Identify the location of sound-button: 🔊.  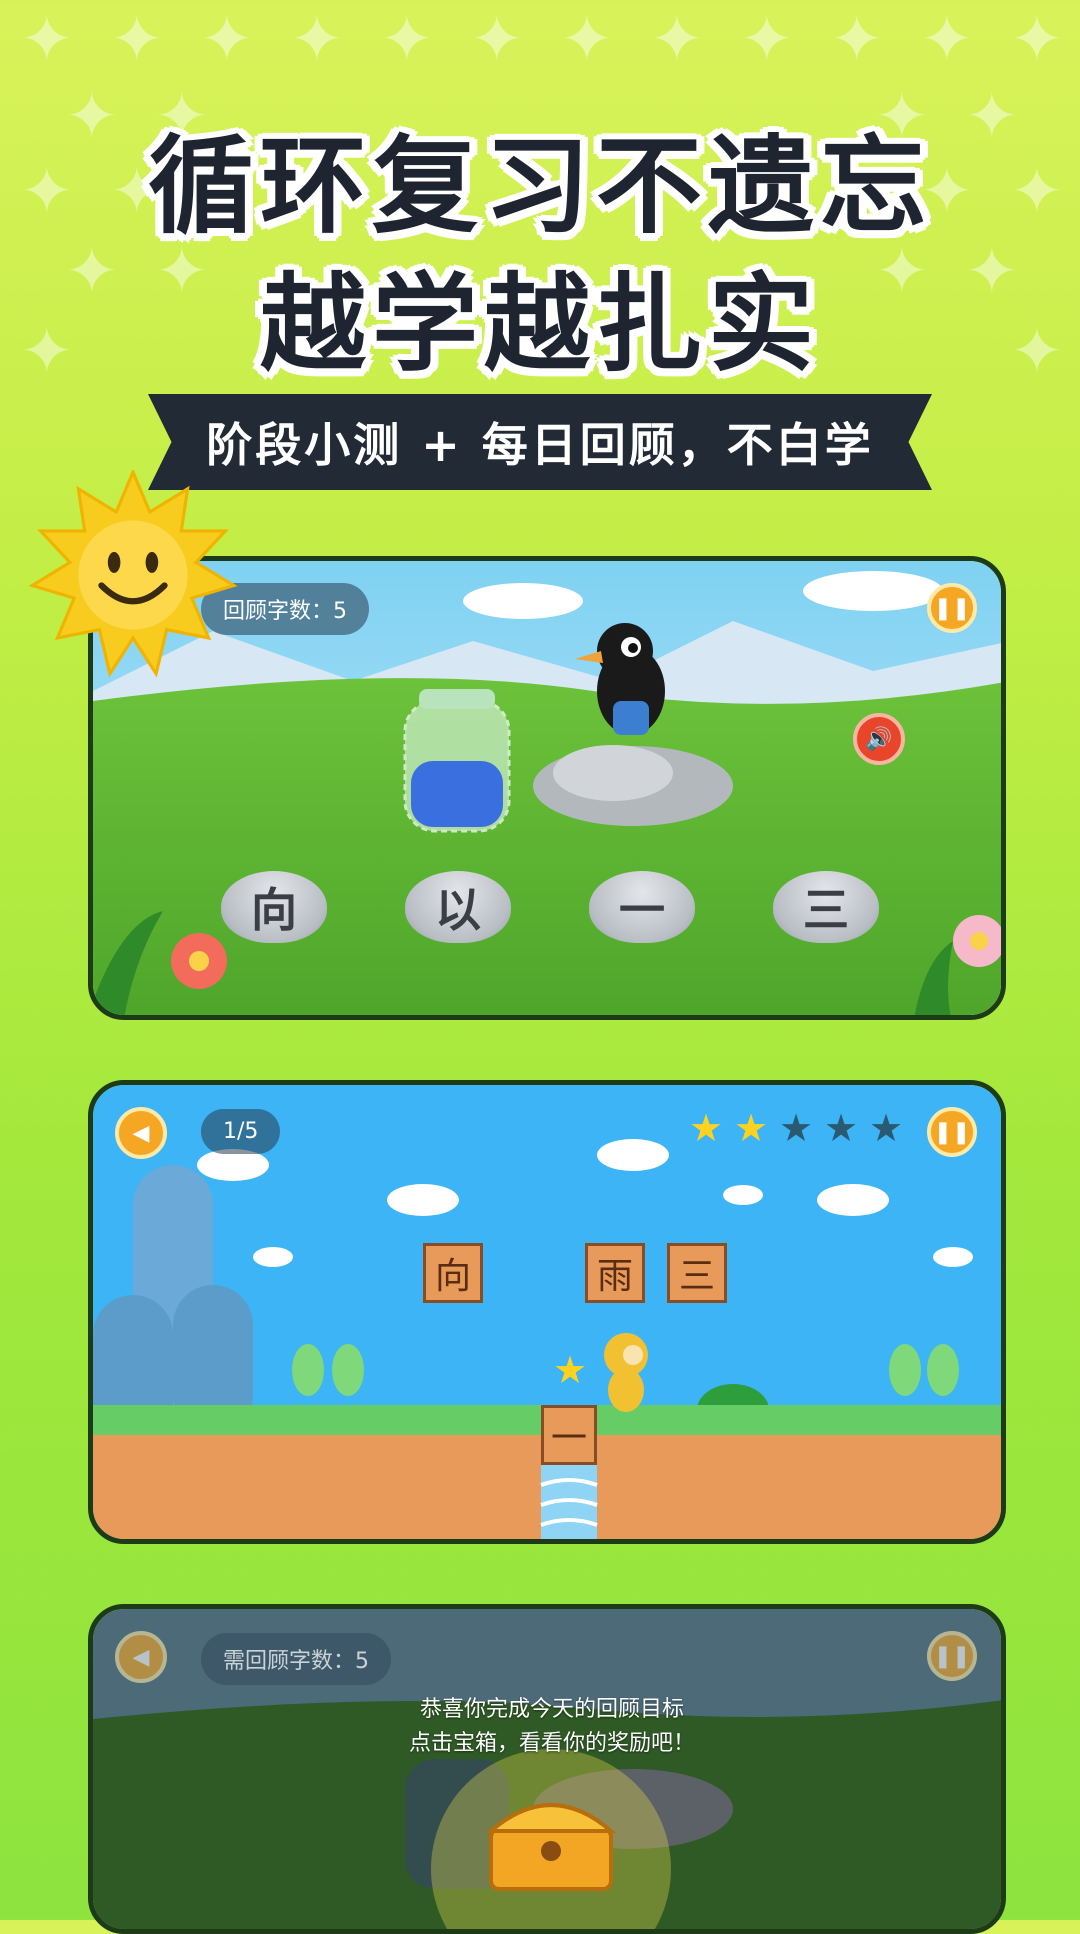
(879, 739).